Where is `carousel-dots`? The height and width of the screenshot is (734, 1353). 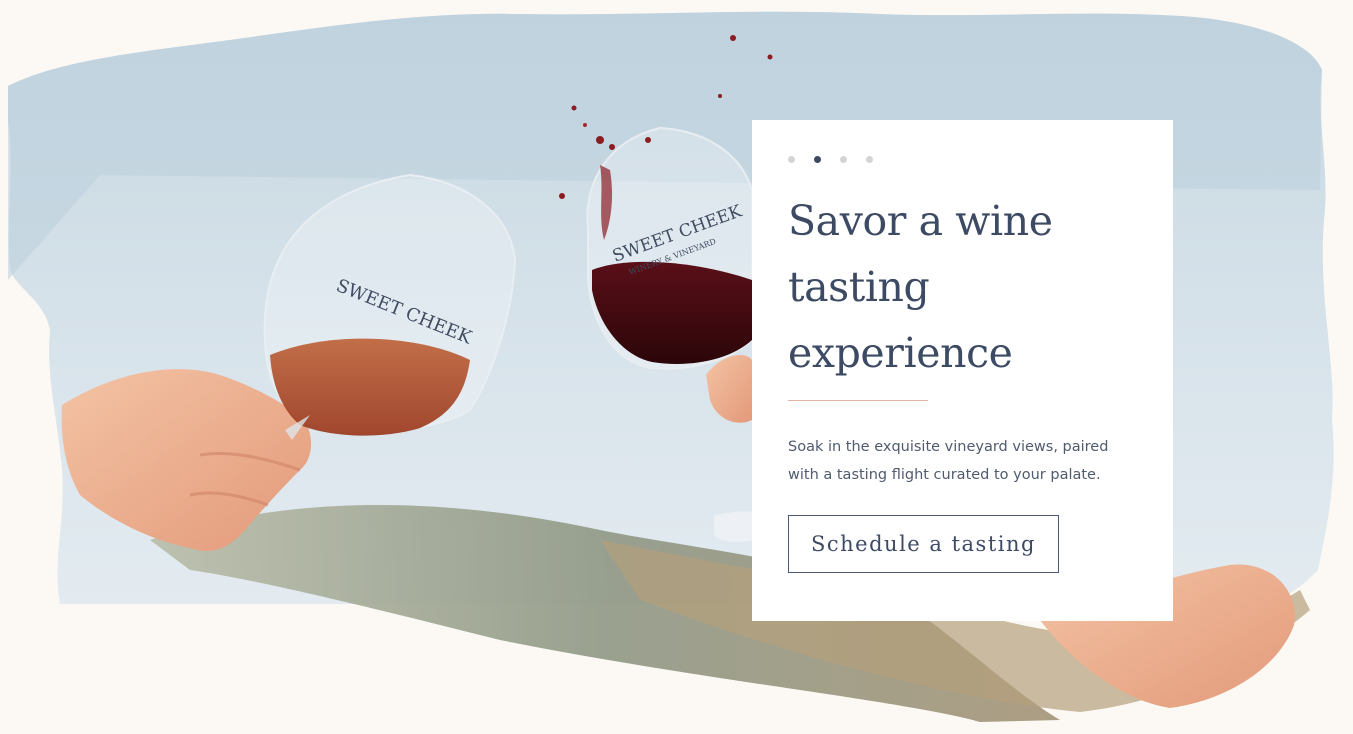
carousel-dots is located at coordinates (962, 159).